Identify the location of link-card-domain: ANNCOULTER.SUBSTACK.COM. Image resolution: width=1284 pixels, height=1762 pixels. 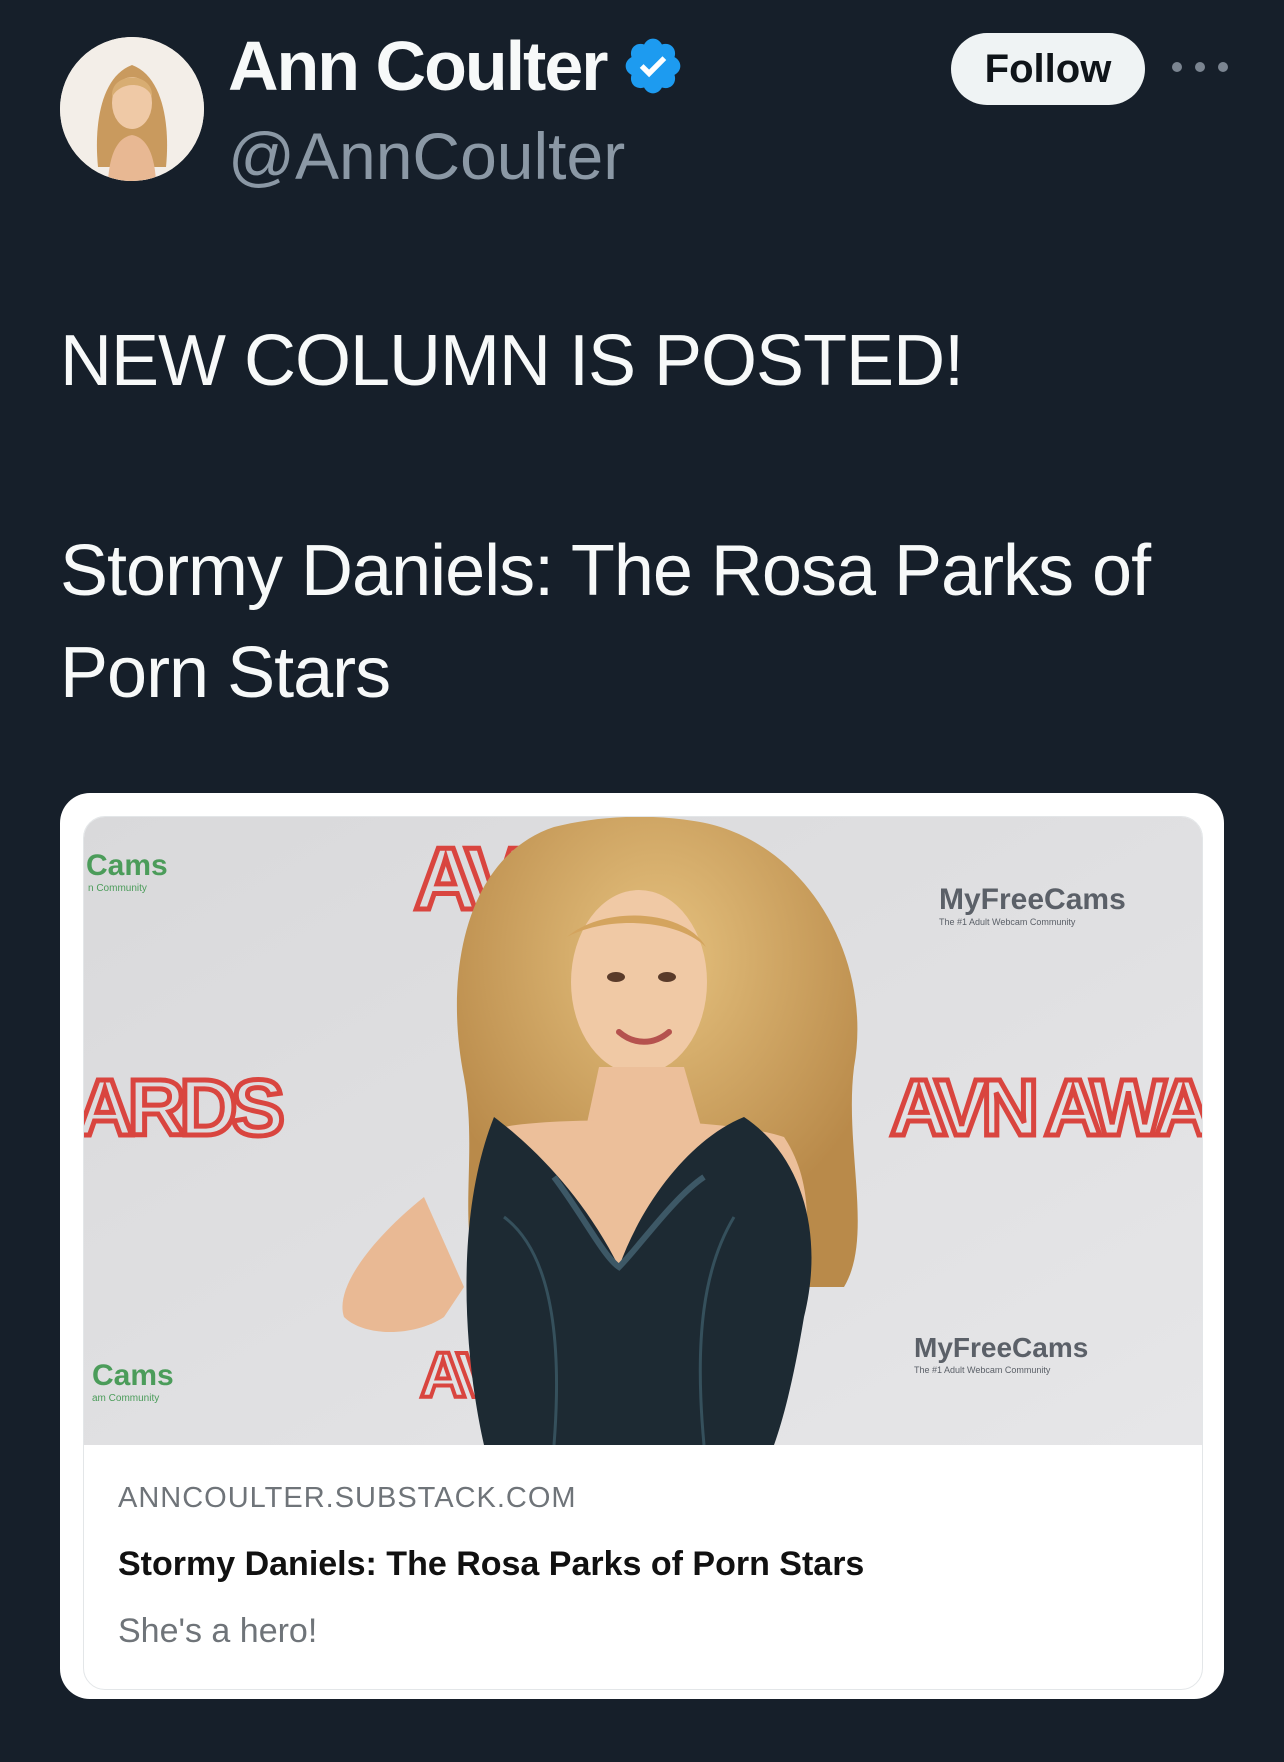
(347, 1498).